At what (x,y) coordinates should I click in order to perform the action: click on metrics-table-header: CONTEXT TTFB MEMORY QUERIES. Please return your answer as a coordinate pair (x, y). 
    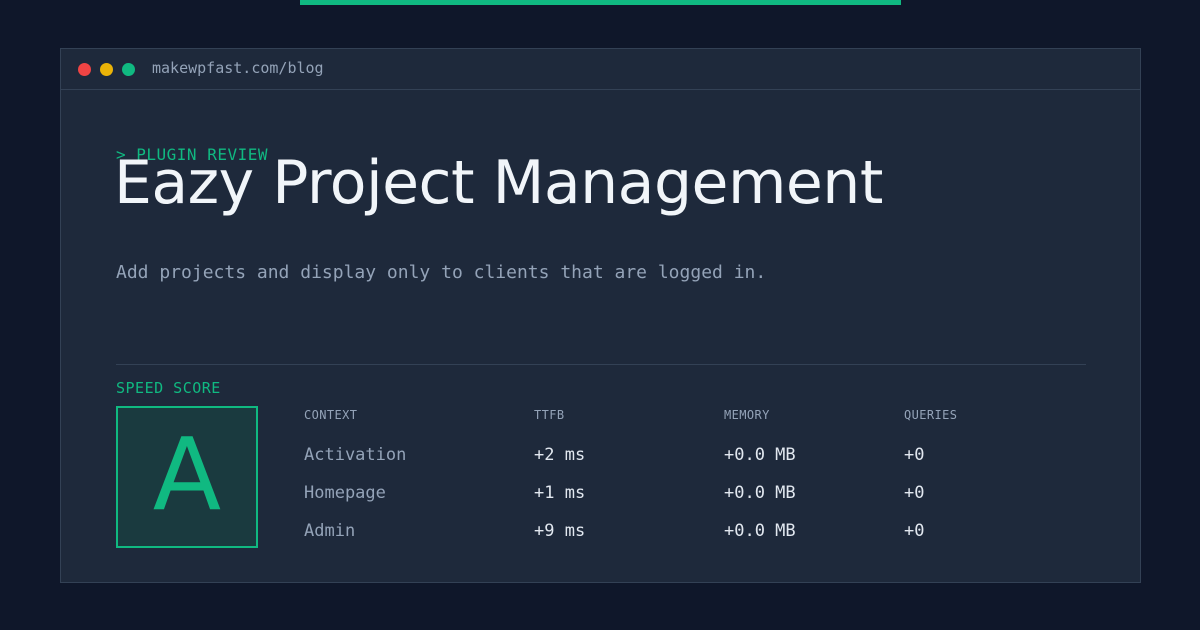
    Looking at the image, I should click on (694, 420).